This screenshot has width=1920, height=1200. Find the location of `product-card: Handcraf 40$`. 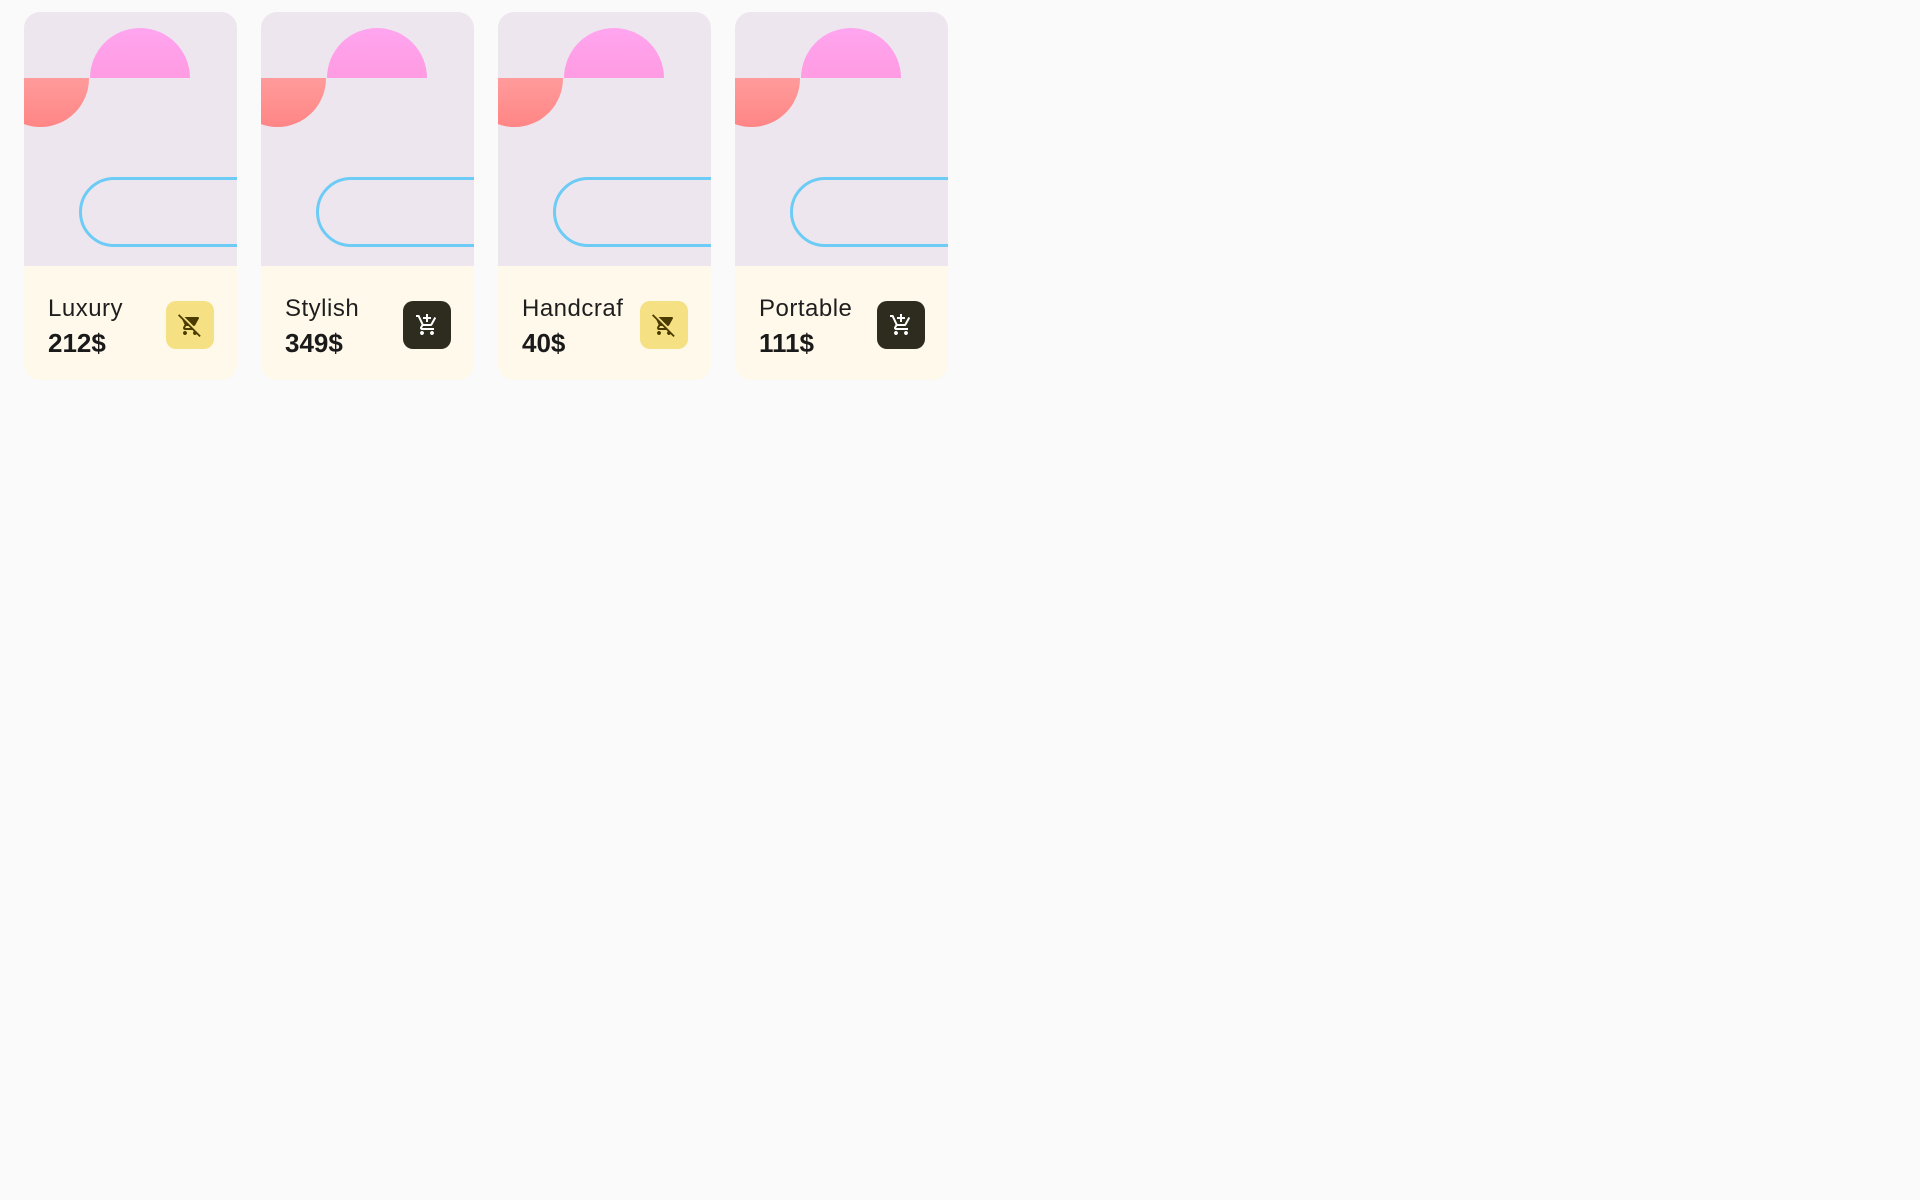

product-card: Handcraf 40$ is located at coordinates (604, 196).